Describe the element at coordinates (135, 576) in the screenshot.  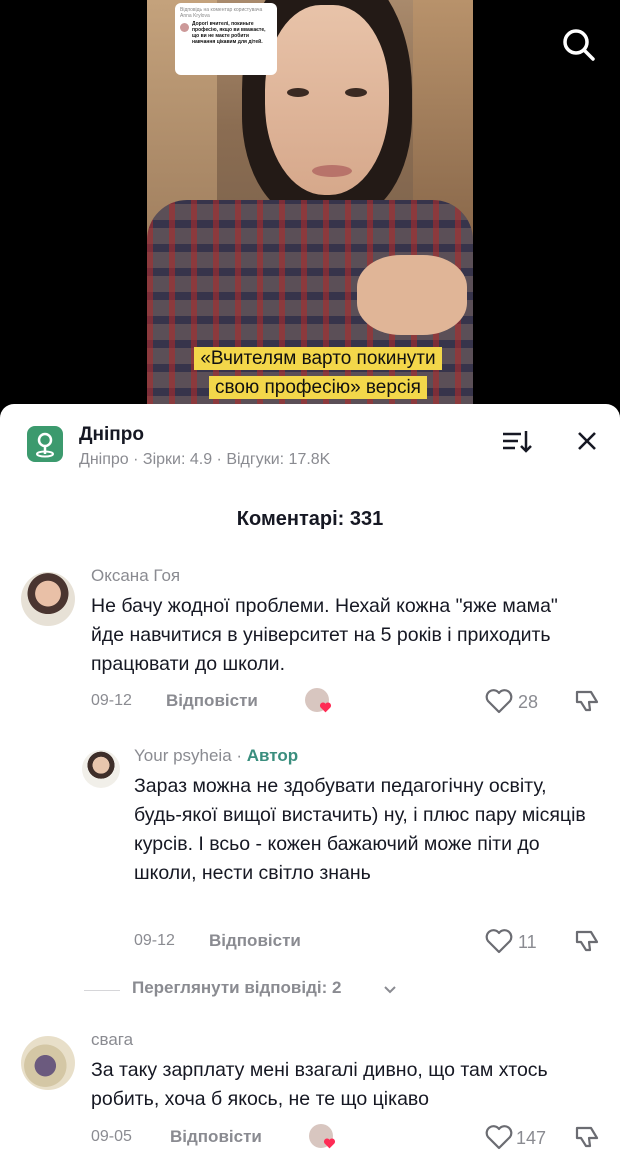
I see `comment-author: Оксана Гоя` at that location.